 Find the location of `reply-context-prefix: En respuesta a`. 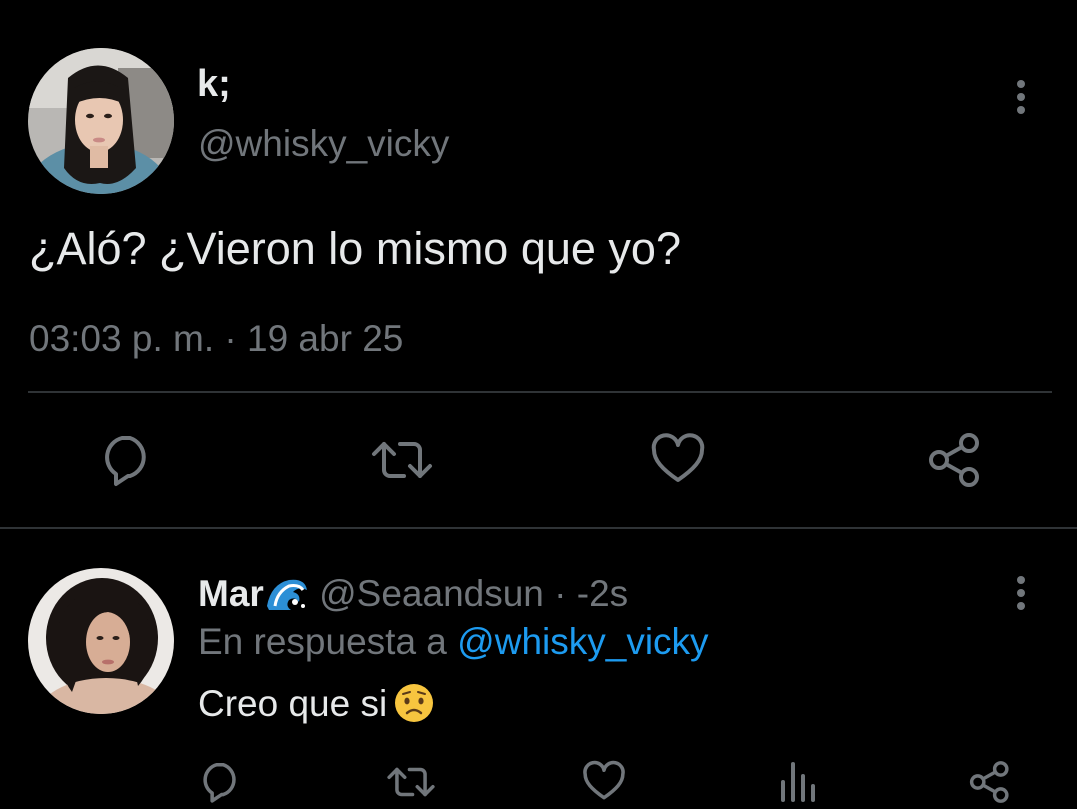

reply-context-prefix: En respuesta a is located at coordinates (322, 641).